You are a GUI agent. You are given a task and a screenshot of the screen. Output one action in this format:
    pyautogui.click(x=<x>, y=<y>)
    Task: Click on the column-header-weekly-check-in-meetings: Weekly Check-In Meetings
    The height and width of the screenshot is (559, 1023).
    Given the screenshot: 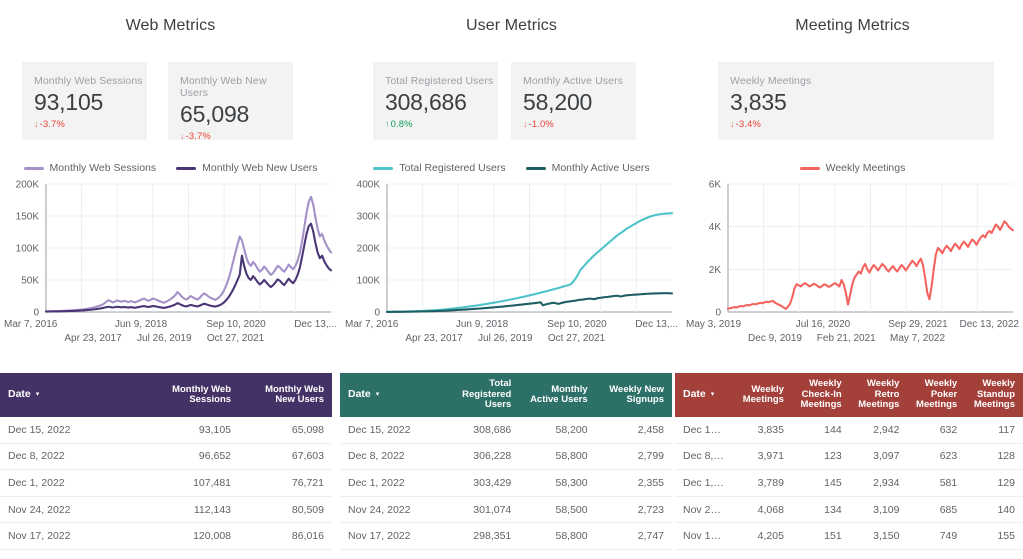 What is the action you would take?
    pyautogui.click(x=820, y=395)
    